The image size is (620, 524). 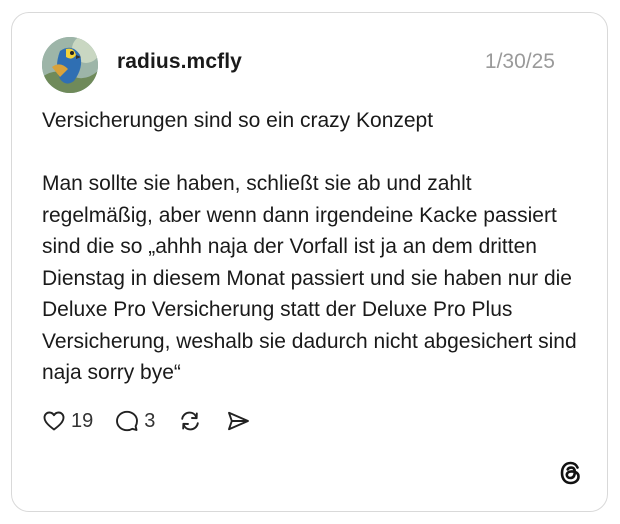 I want to click on like-button: 19, so click(x=67, y=421).